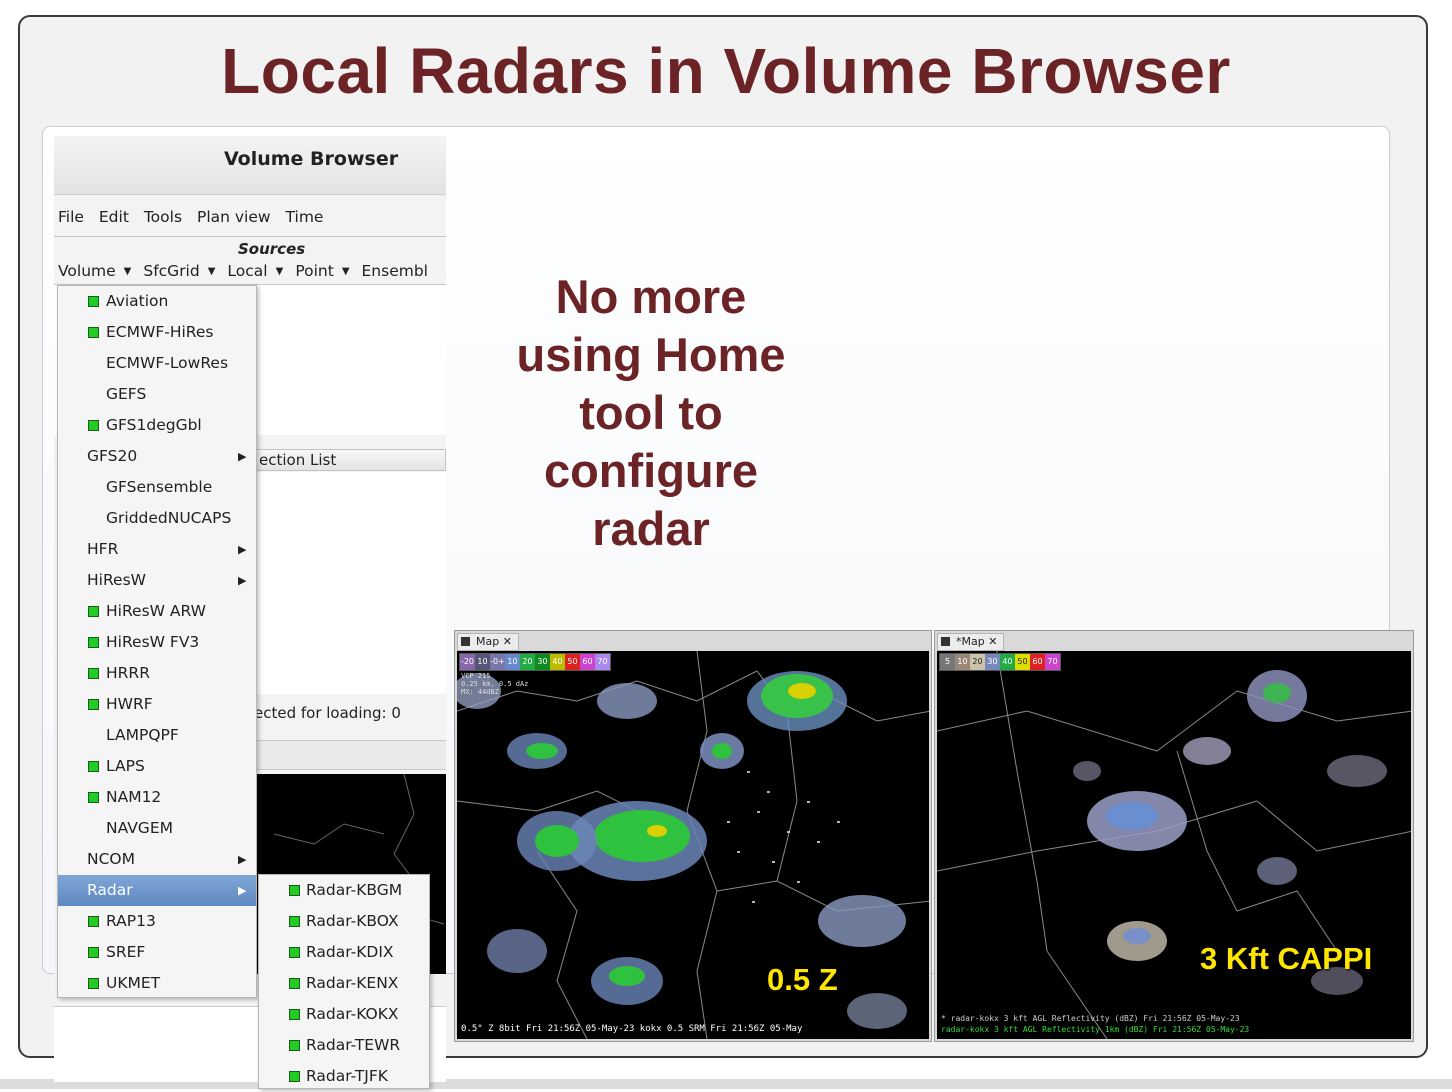 This screenshot has width=1452, height=1092. Describe the element at coordinates (234, 217) in the screenshot. I see `menu-plan-view: Plan view` at that location.